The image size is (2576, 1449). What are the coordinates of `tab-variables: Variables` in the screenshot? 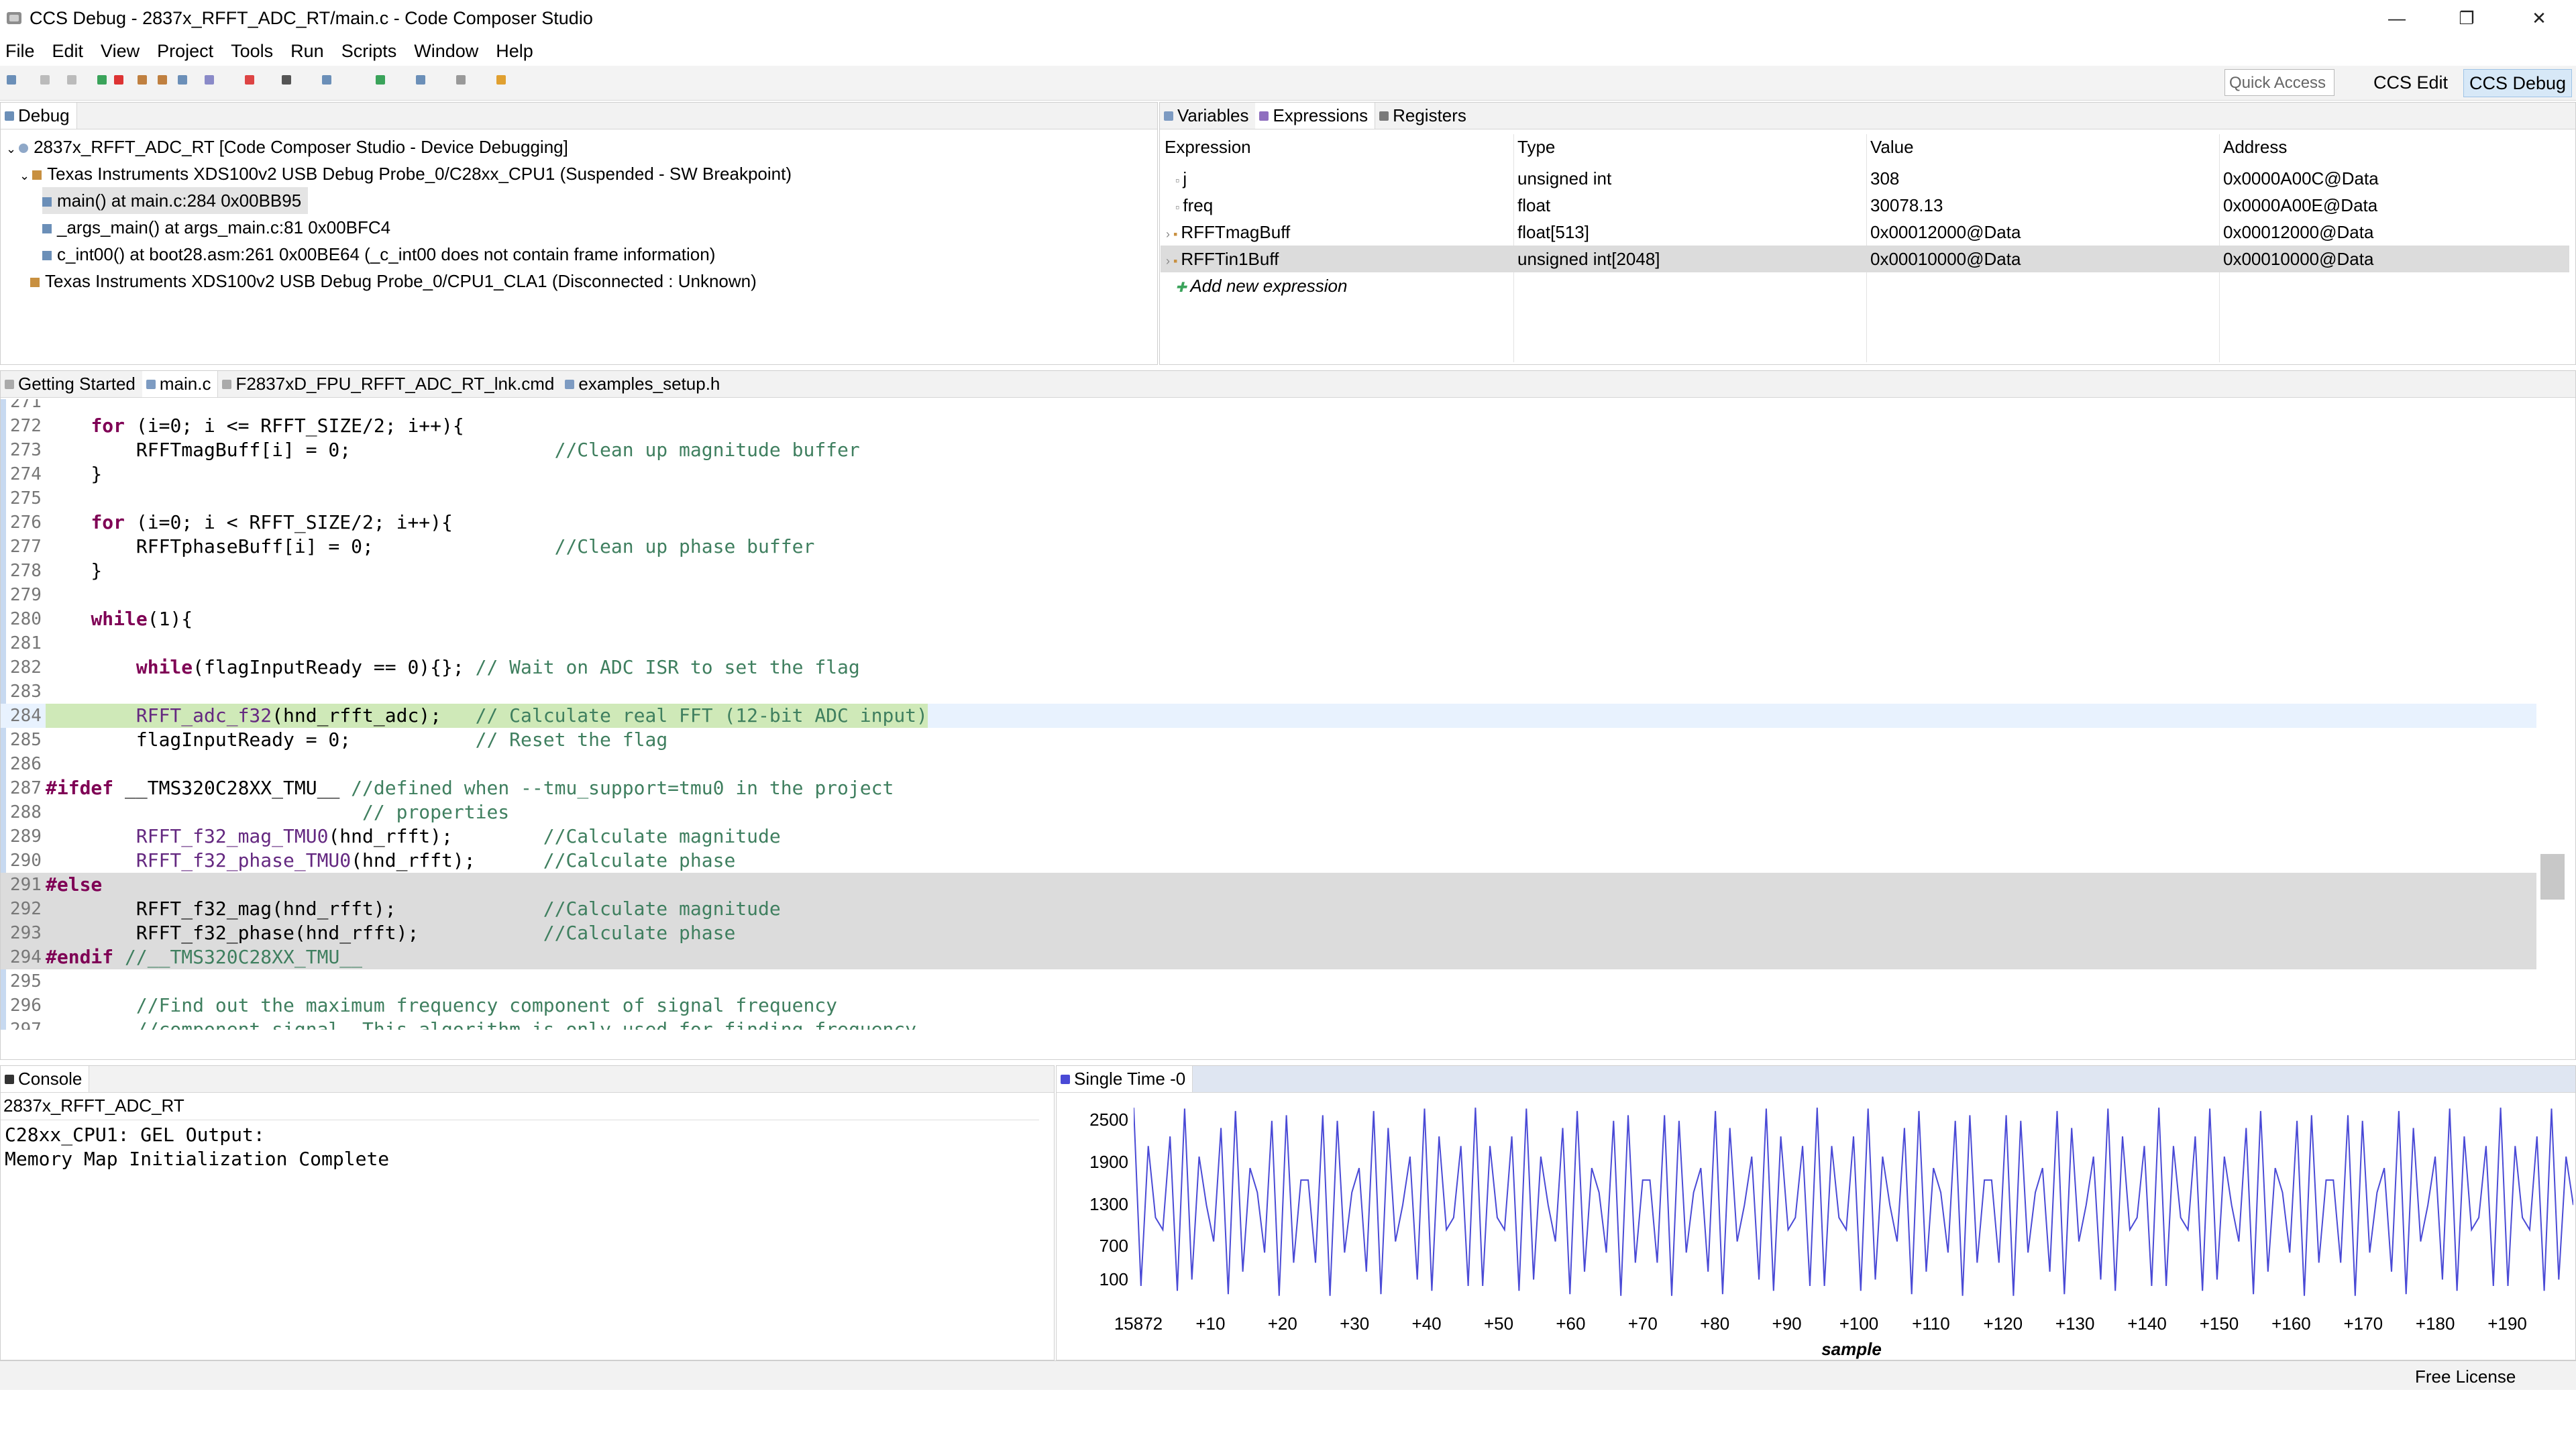 It's located at (1207, 116).